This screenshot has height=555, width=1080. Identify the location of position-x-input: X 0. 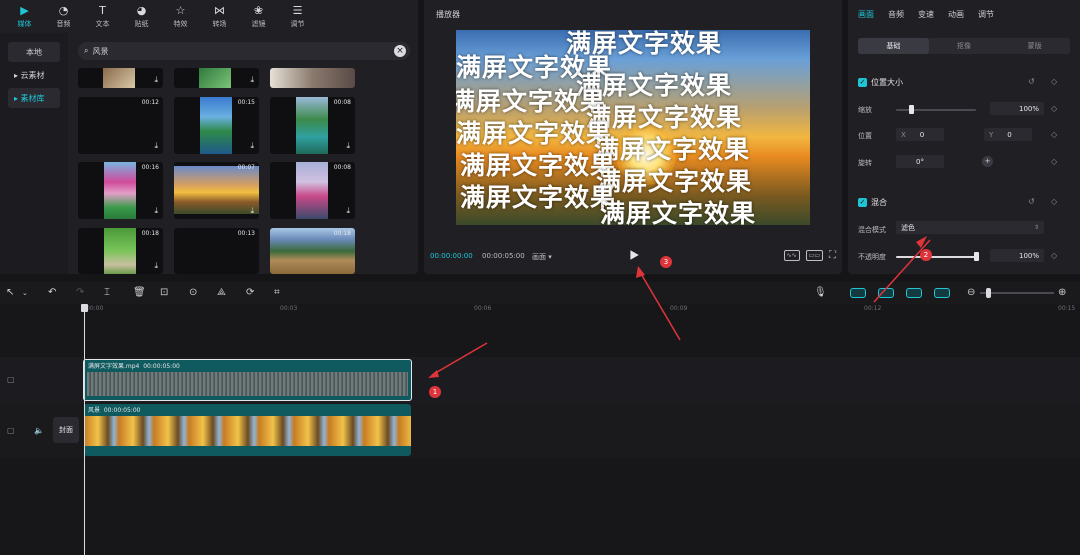
(920, 134).